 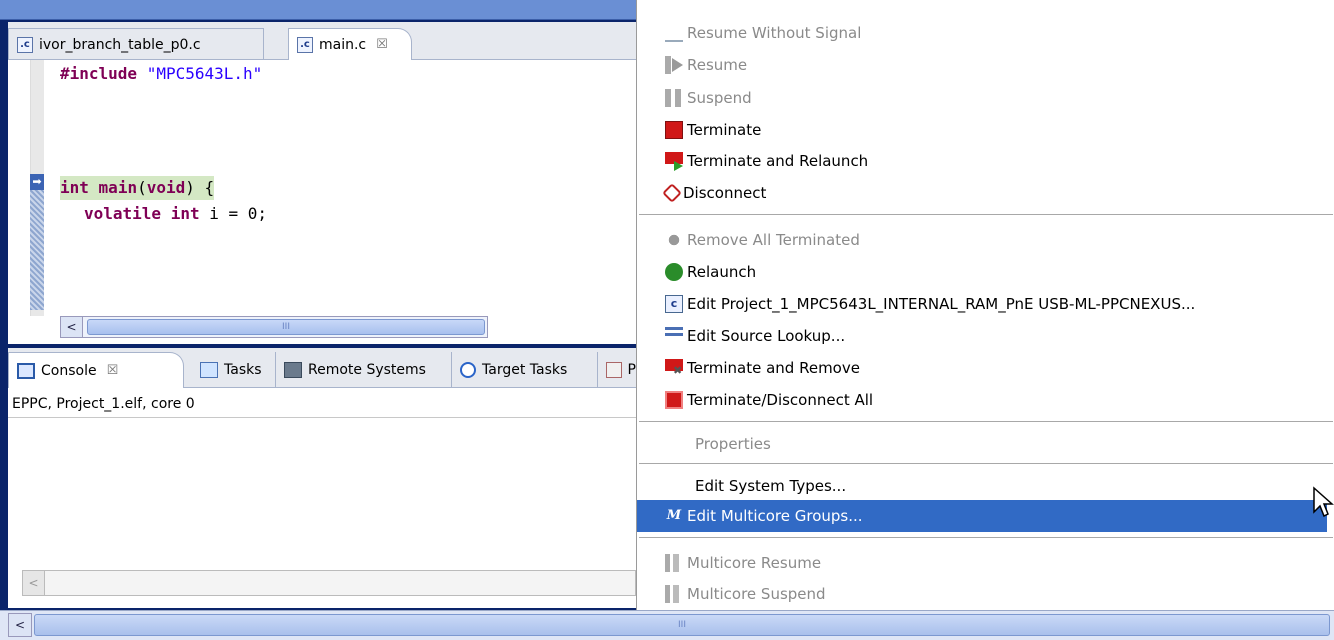 What do you see at coordinates (96, 370) in the screenshot?
I see `tab-console: Console ☒` at bounding box center [96, 370].